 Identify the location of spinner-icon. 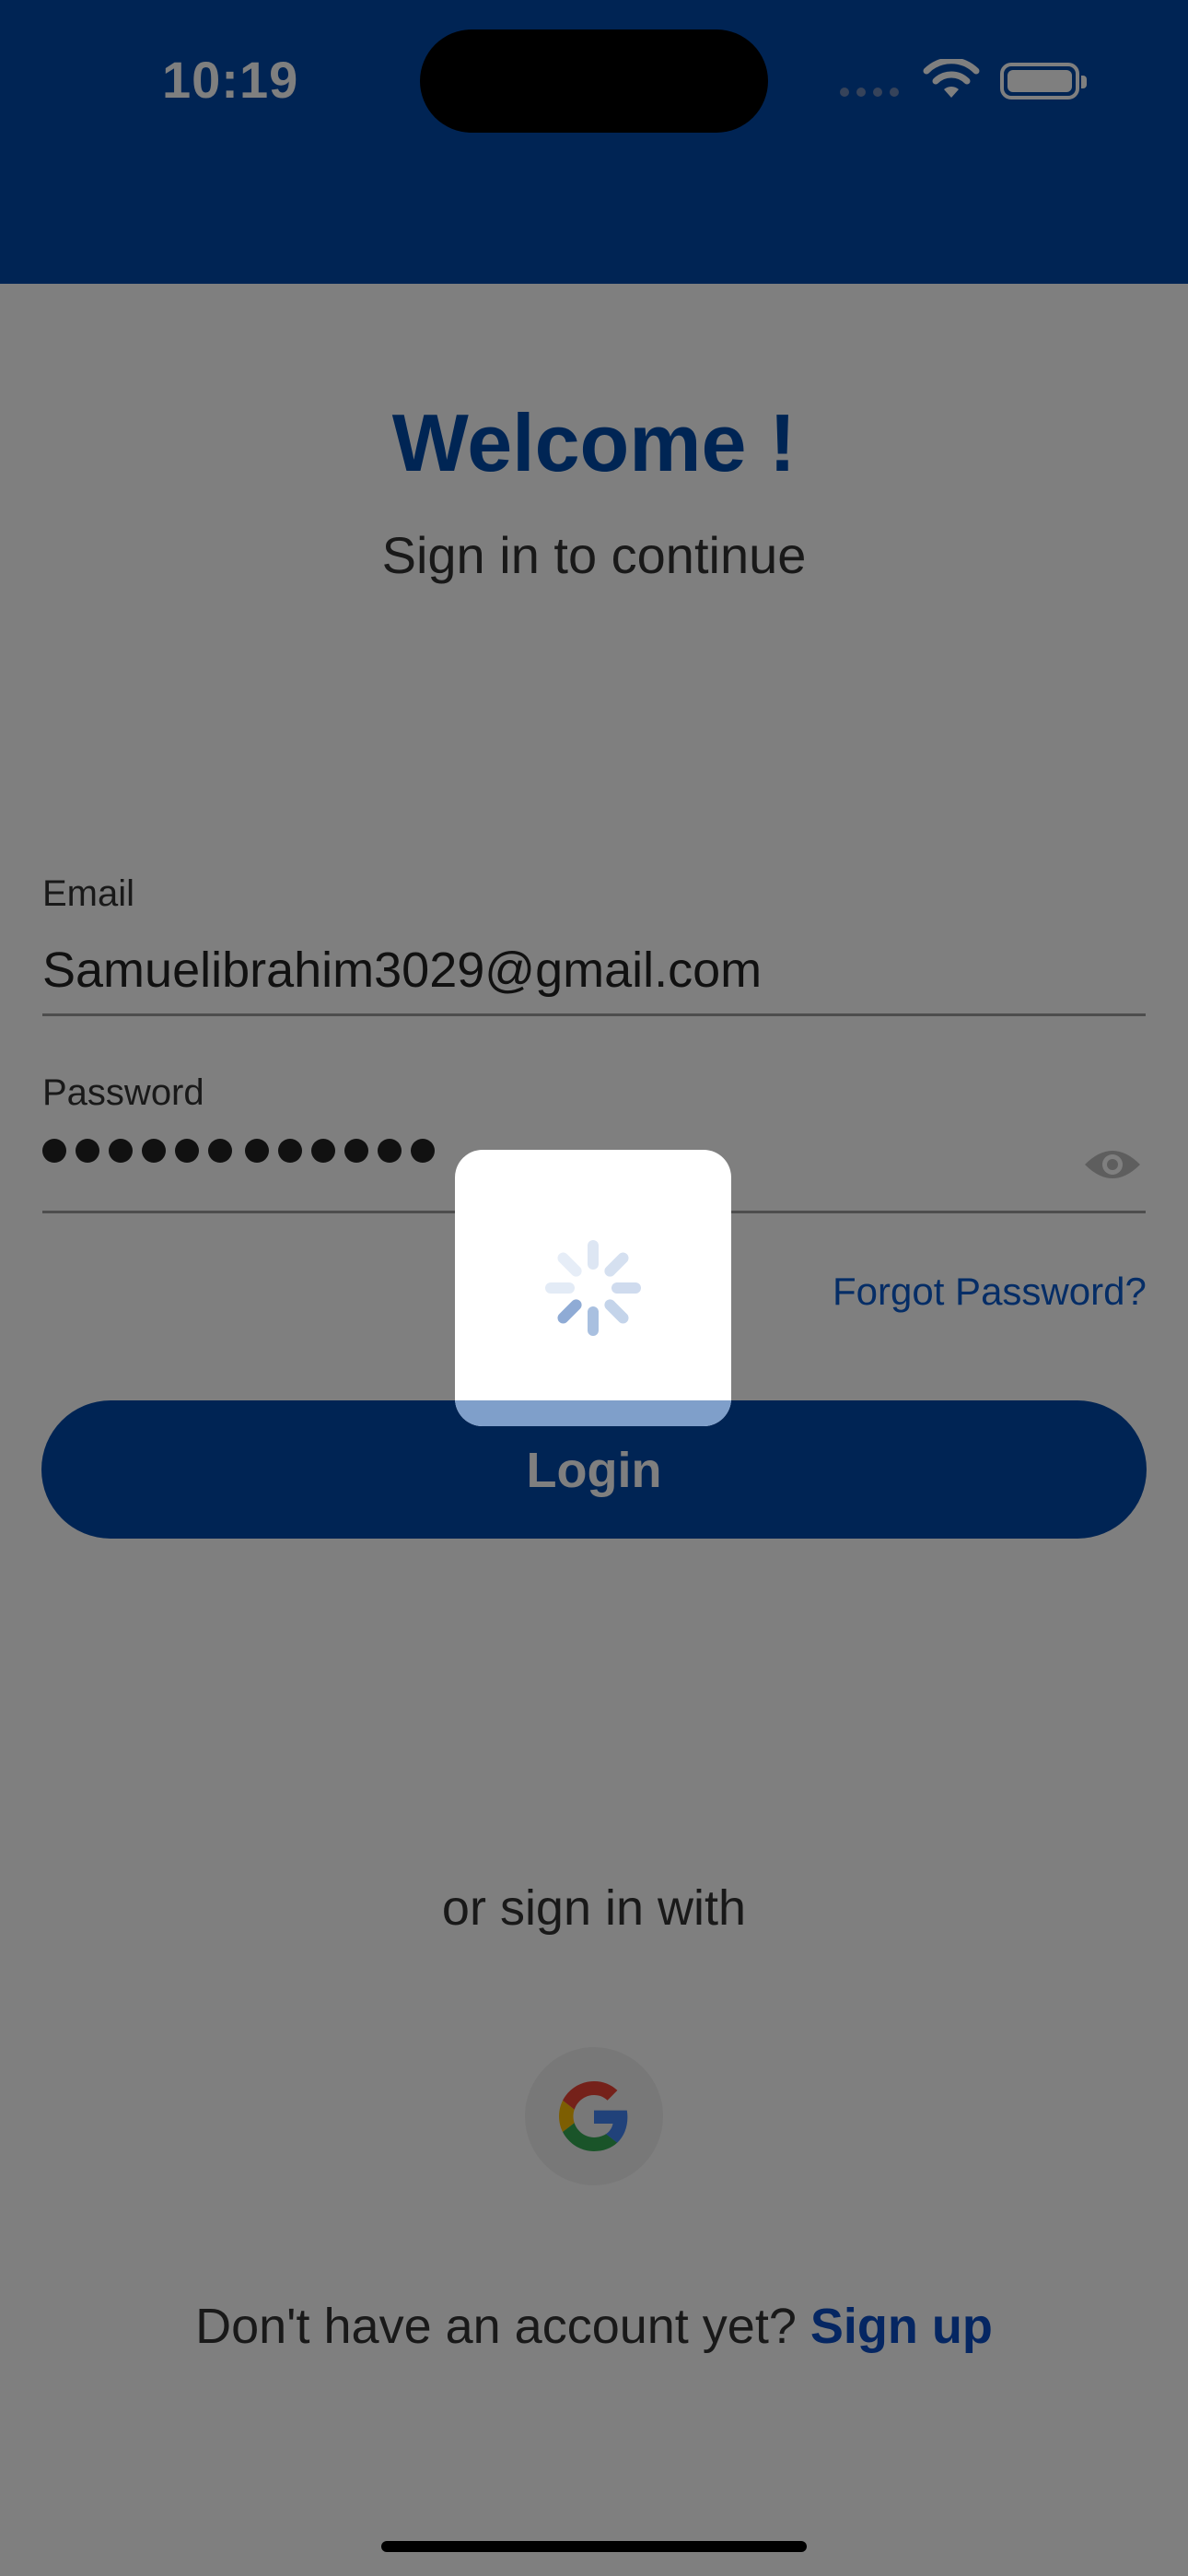
(593, 1288).